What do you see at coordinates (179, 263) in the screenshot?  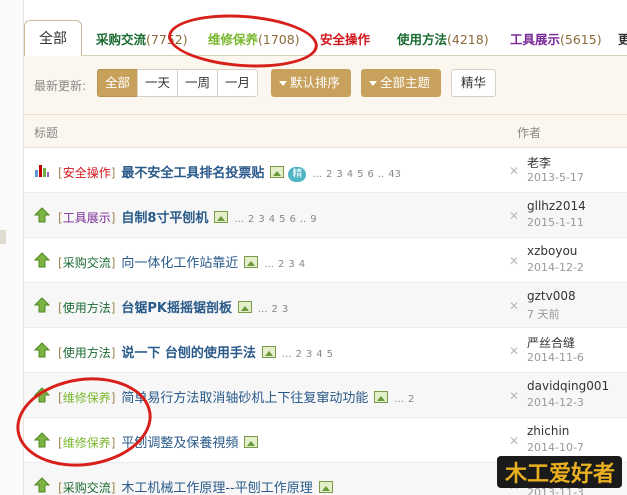 I see `thread-subject-link: 向一体化工作站靠近` at bounding box center [179, 263].